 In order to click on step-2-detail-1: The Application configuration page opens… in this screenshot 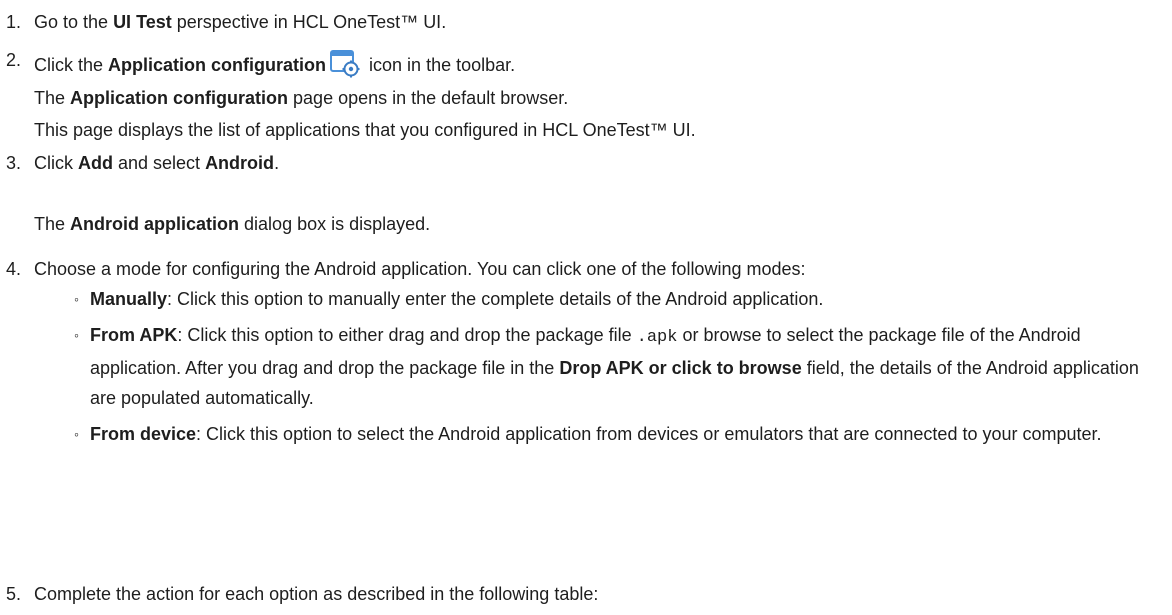, I will do `click(301, 98)`.